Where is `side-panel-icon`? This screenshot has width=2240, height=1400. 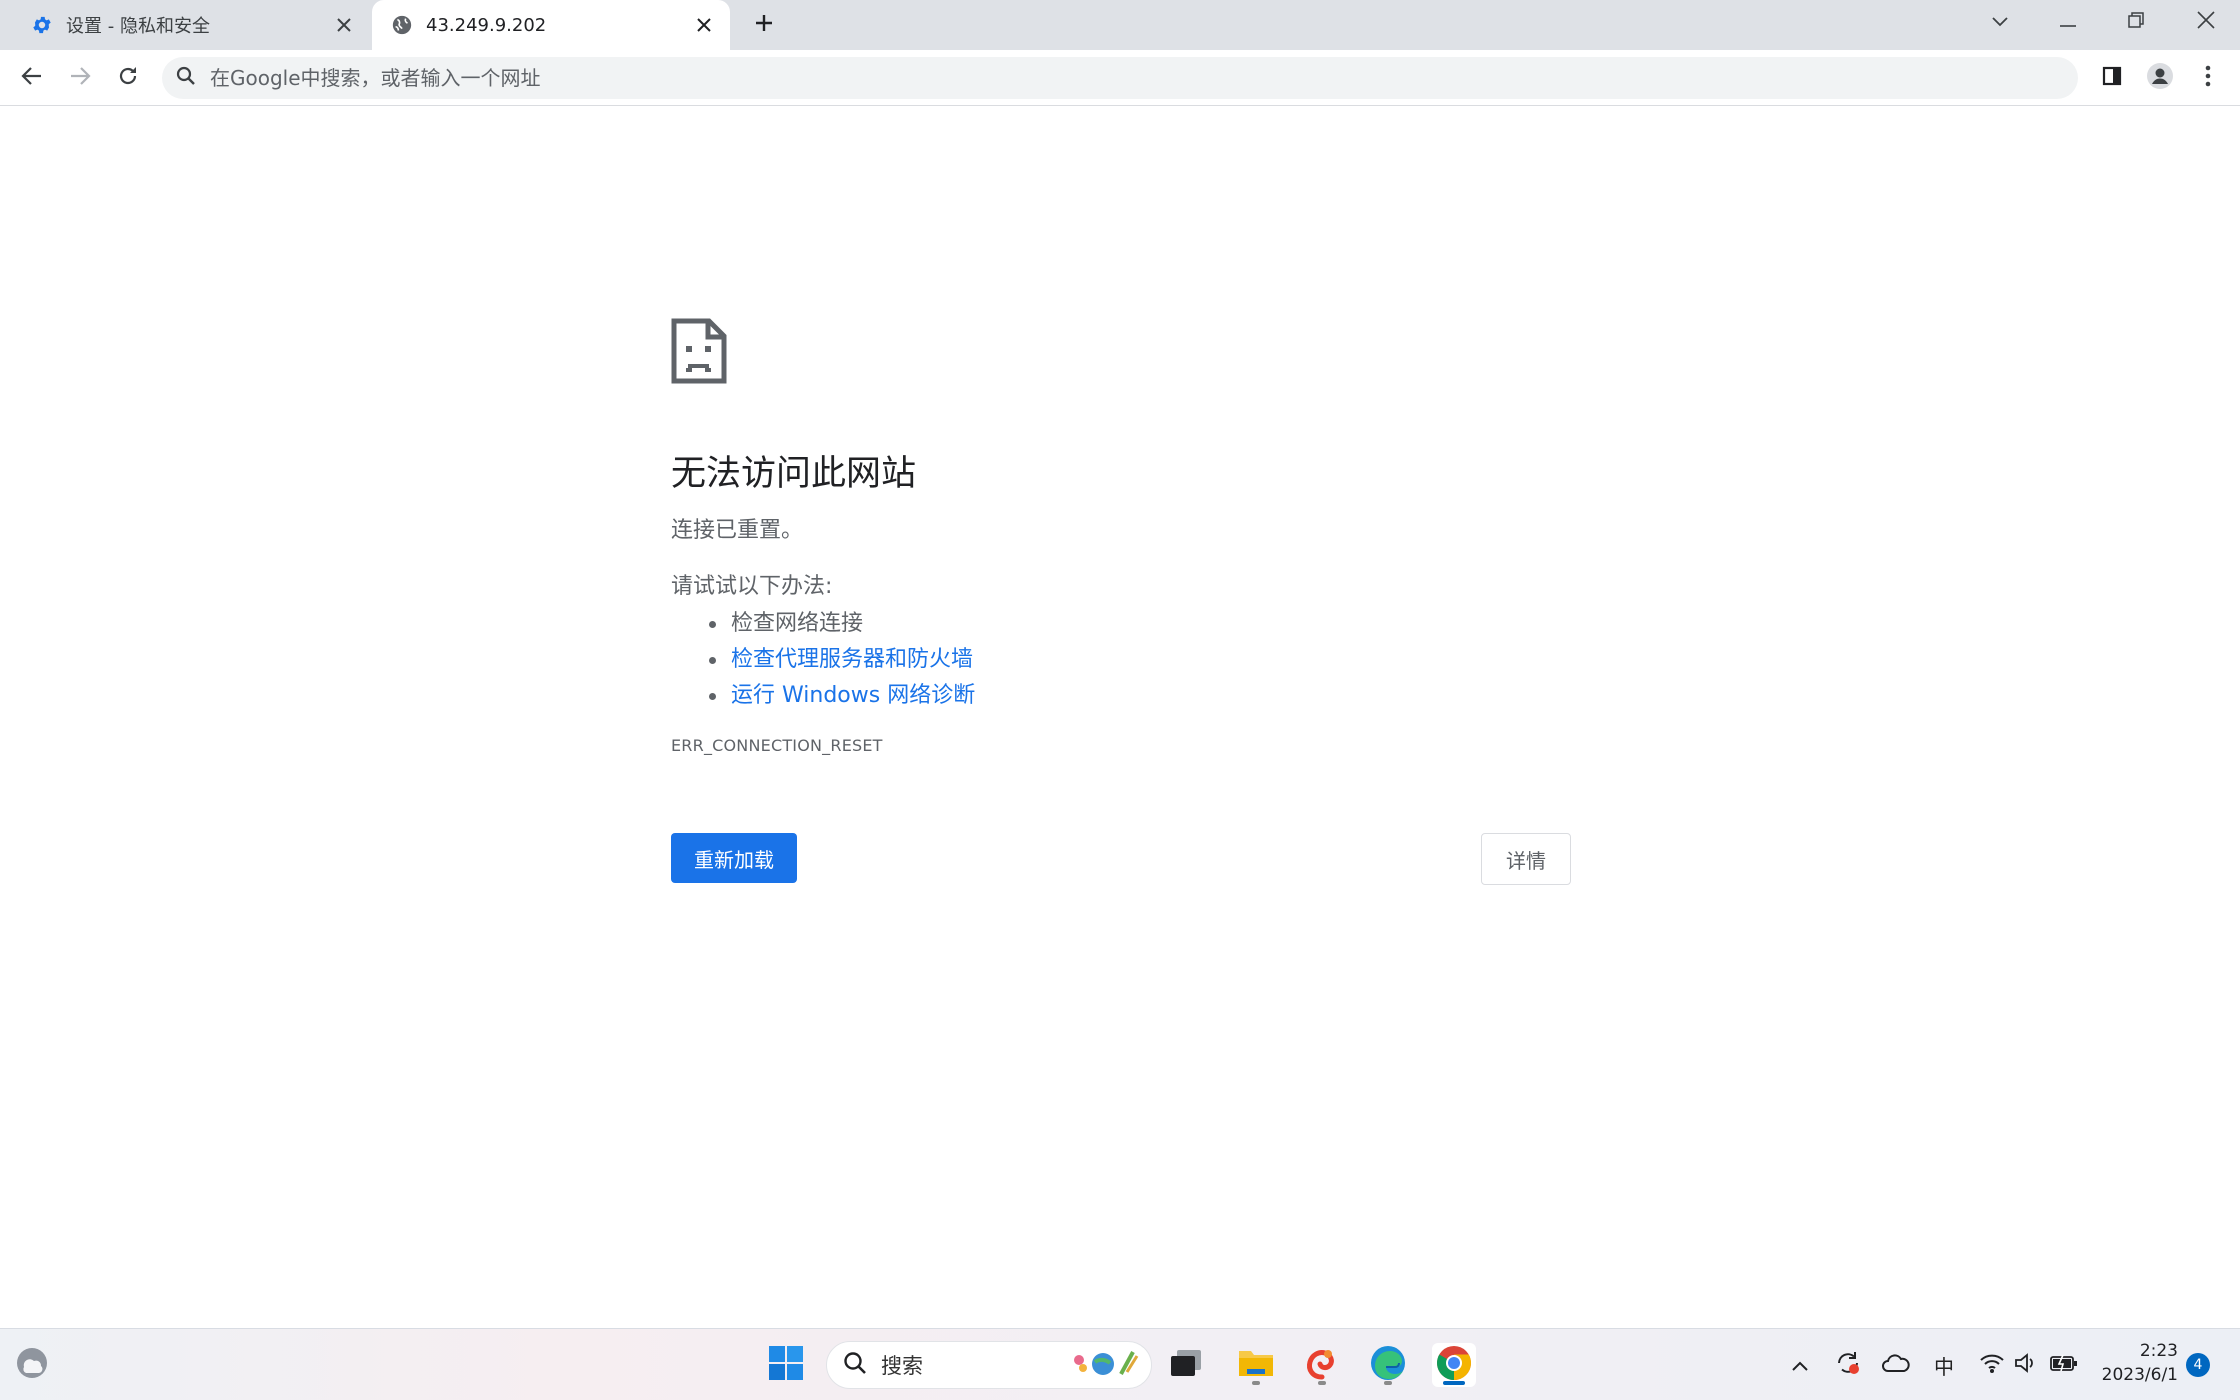 side-panel-icon is located at coordinates (2112, 78).